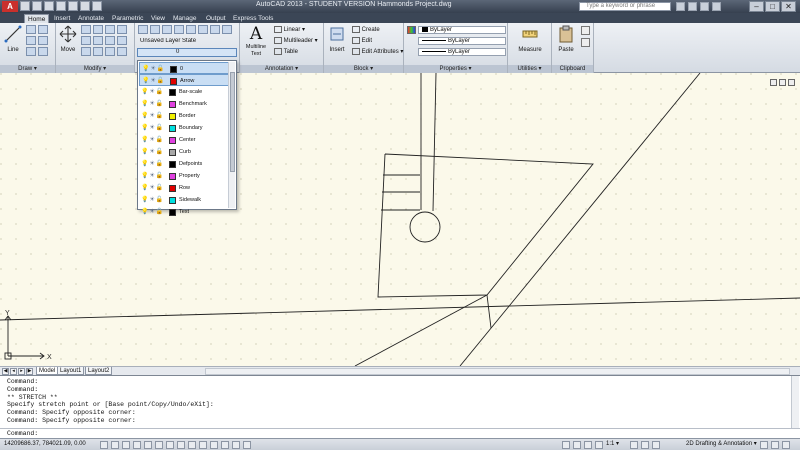 This screenshot has height=450, width=800. I want to click on tab-model: Model, so click(47, 371).